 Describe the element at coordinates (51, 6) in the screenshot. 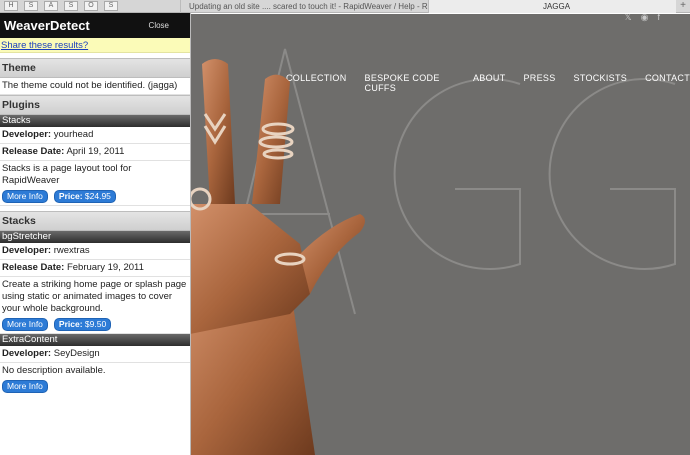

I see `pinned-tab: A` at that location.